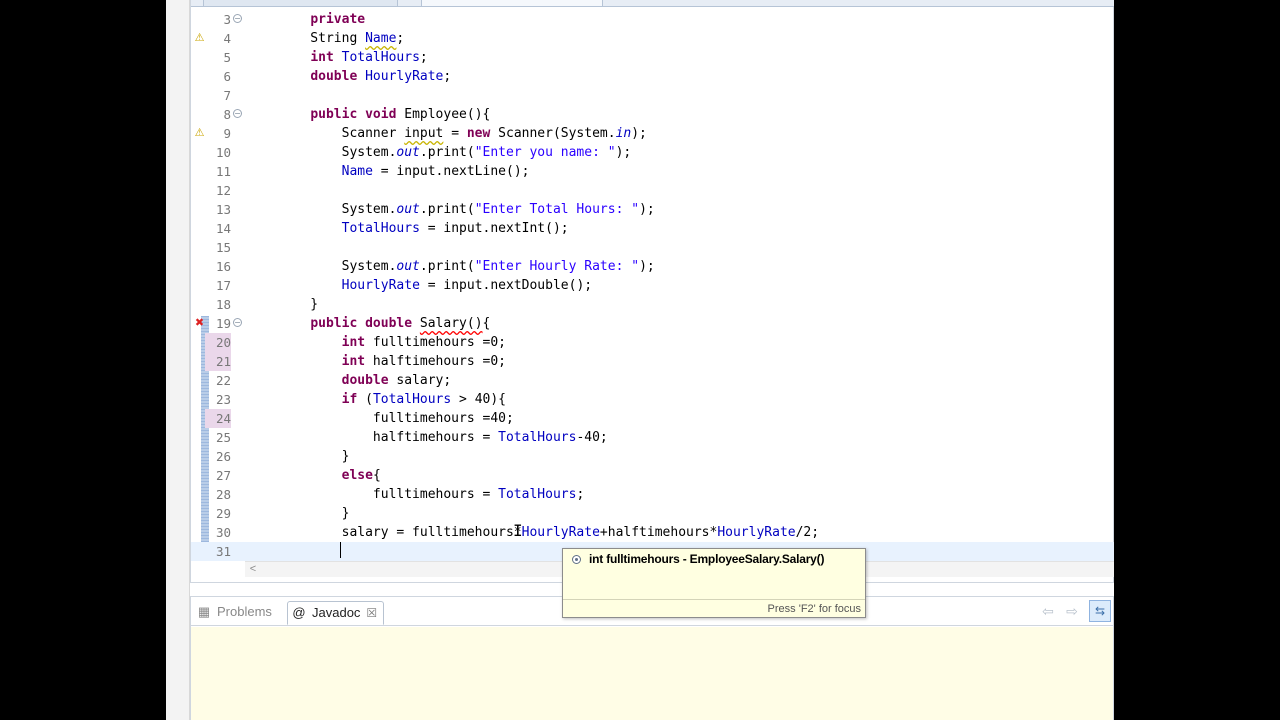 The width and height of the screenshot is (1280, 720). Describe the element at coordinates (512, 3) in the screenshot. I see `editor-tab-active` at that location.